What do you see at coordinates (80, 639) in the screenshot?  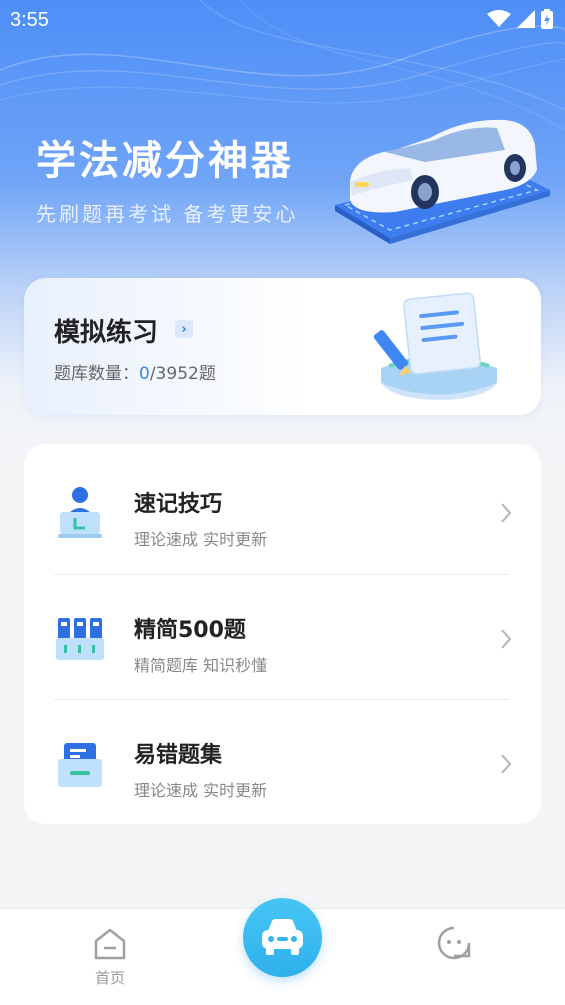 I see `file-cabinet-icon` at bounding box center [80, 639].